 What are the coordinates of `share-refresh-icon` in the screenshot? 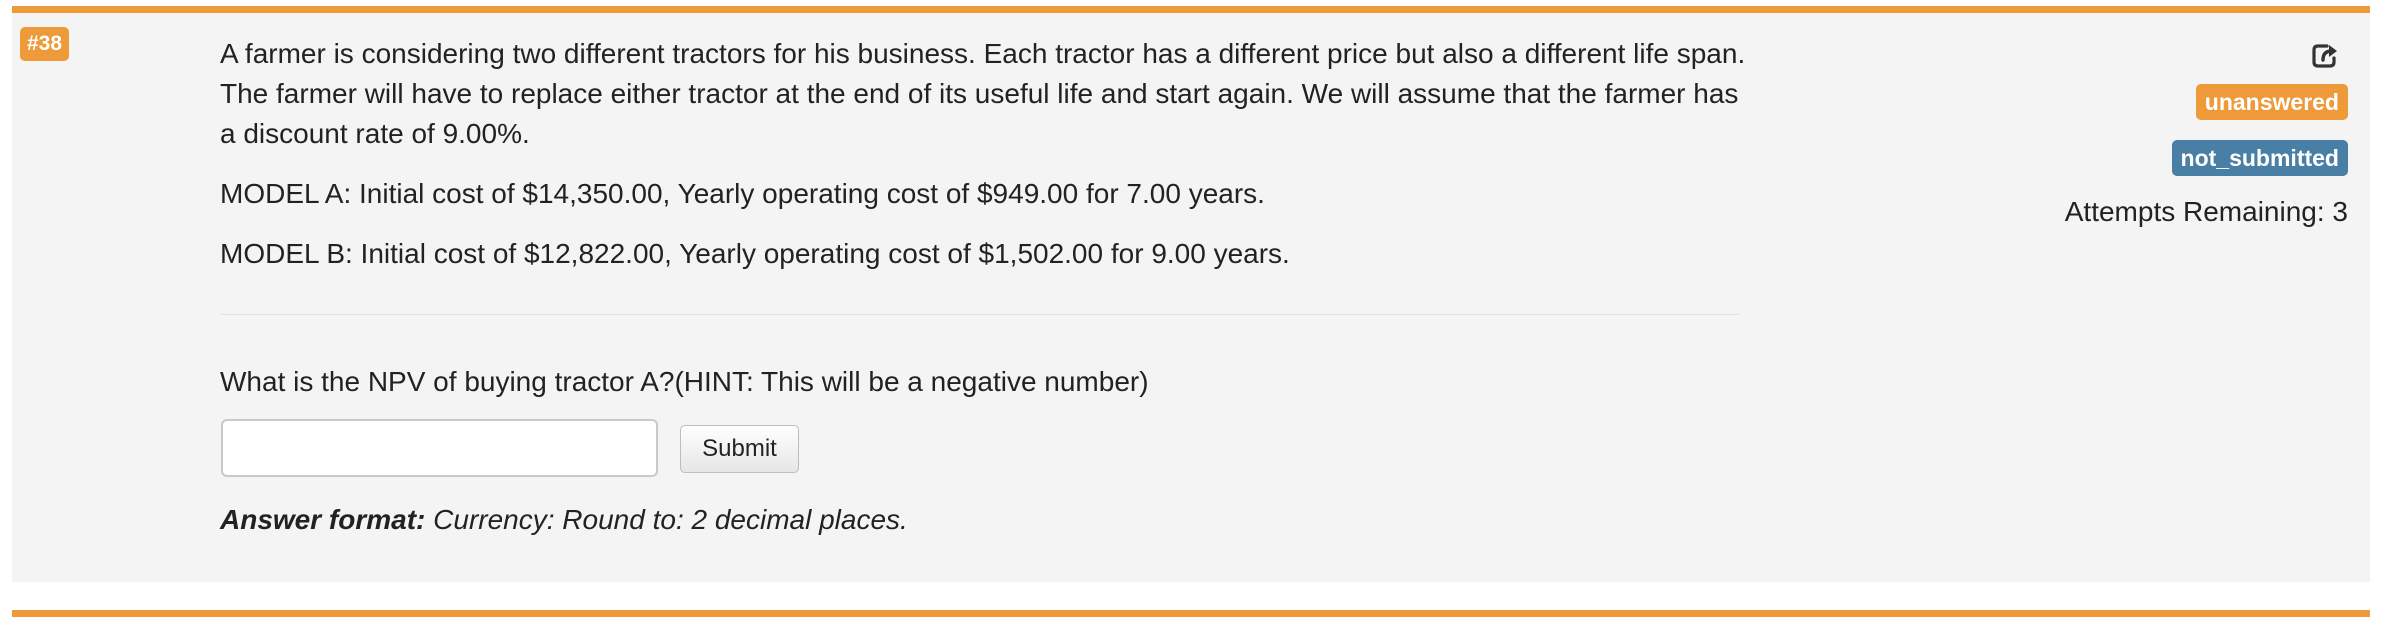 It's located at (2325, 55).